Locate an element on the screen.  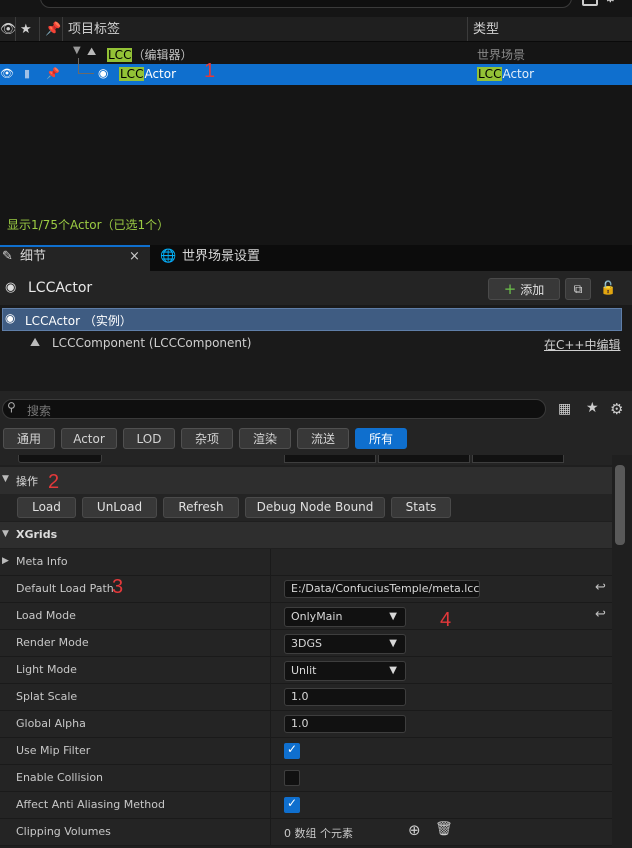
outliner-header: 👁 ★ 📌 项目标签 类型 is located at coordinates (316, 29).